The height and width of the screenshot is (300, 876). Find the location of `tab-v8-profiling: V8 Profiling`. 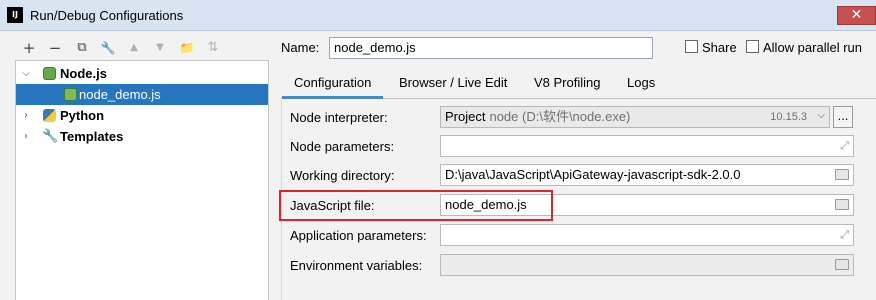

tab-v8-profiling: V8 Profiling is located at coordinates (567, 82).